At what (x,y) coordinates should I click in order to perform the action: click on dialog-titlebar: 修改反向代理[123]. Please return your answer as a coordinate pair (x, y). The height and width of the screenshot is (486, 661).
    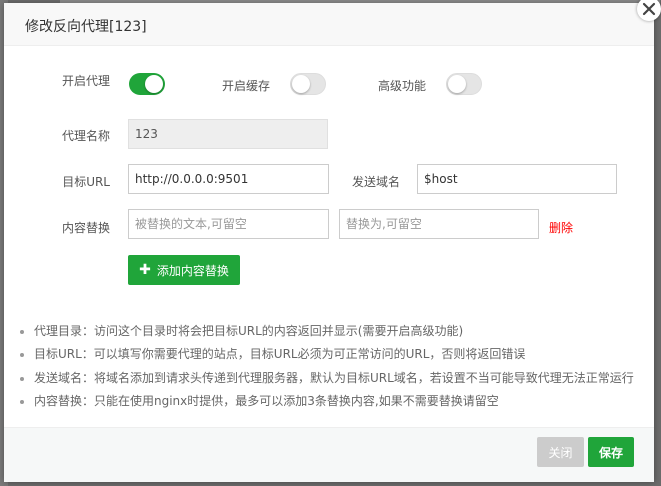
    Looking at the image, I should click on (329, 24).